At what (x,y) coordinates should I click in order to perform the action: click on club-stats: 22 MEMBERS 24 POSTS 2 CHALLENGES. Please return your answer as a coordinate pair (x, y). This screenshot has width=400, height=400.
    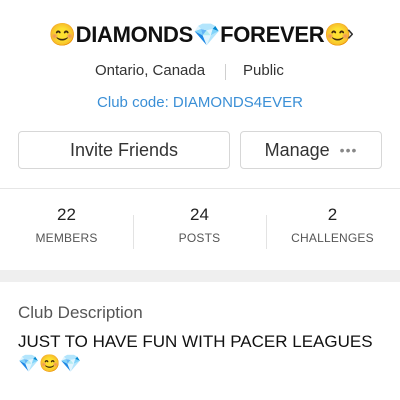
    Looking at the image, I should click on (200, 231).